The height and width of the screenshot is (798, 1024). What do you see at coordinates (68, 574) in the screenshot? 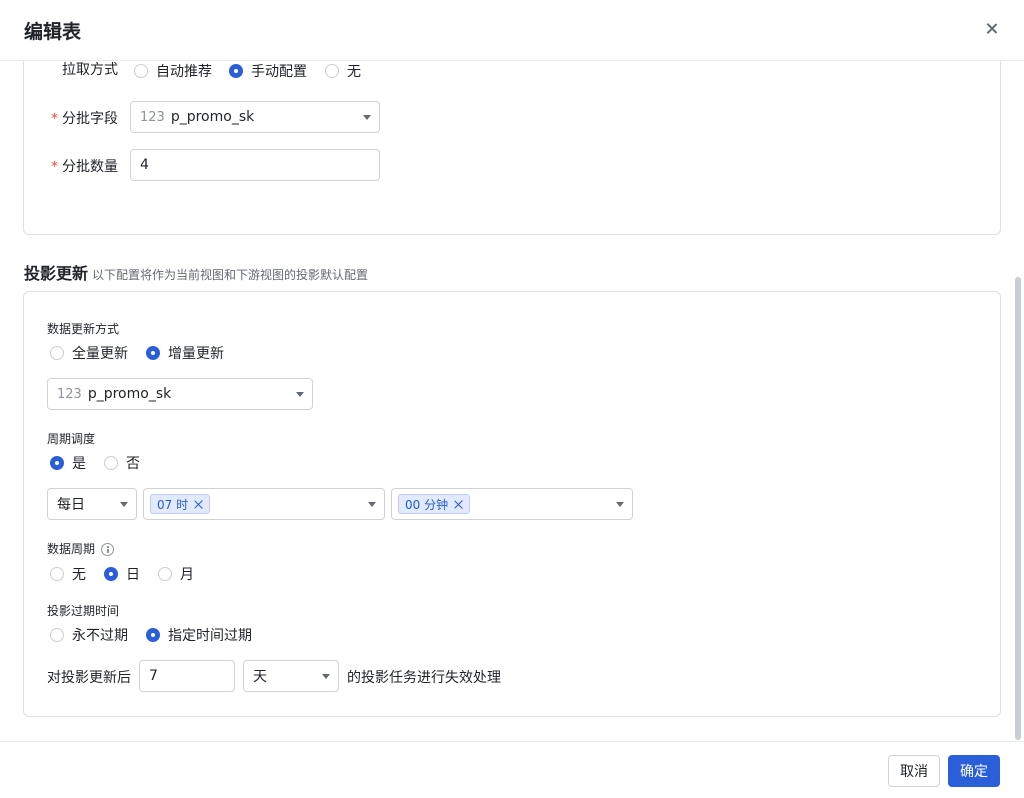
I see `period-none-radio: 无` at bounding box center [68, 574].